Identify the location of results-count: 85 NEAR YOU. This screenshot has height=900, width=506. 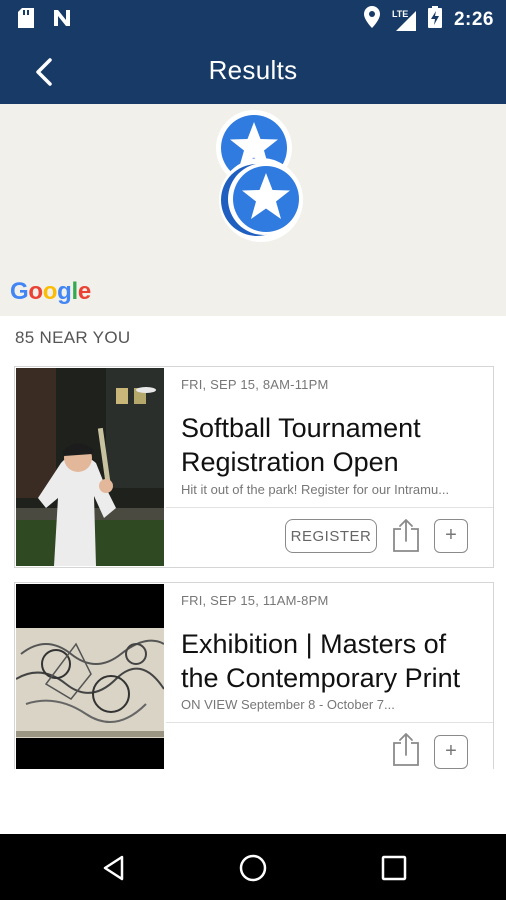
(73, 337).